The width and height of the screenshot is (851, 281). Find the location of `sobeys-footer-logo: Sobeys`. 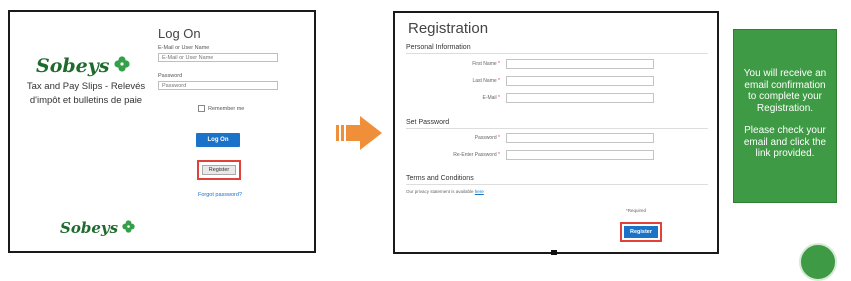

sobeys-footer-logo: Sobeys is located at coordinates (97, 228).